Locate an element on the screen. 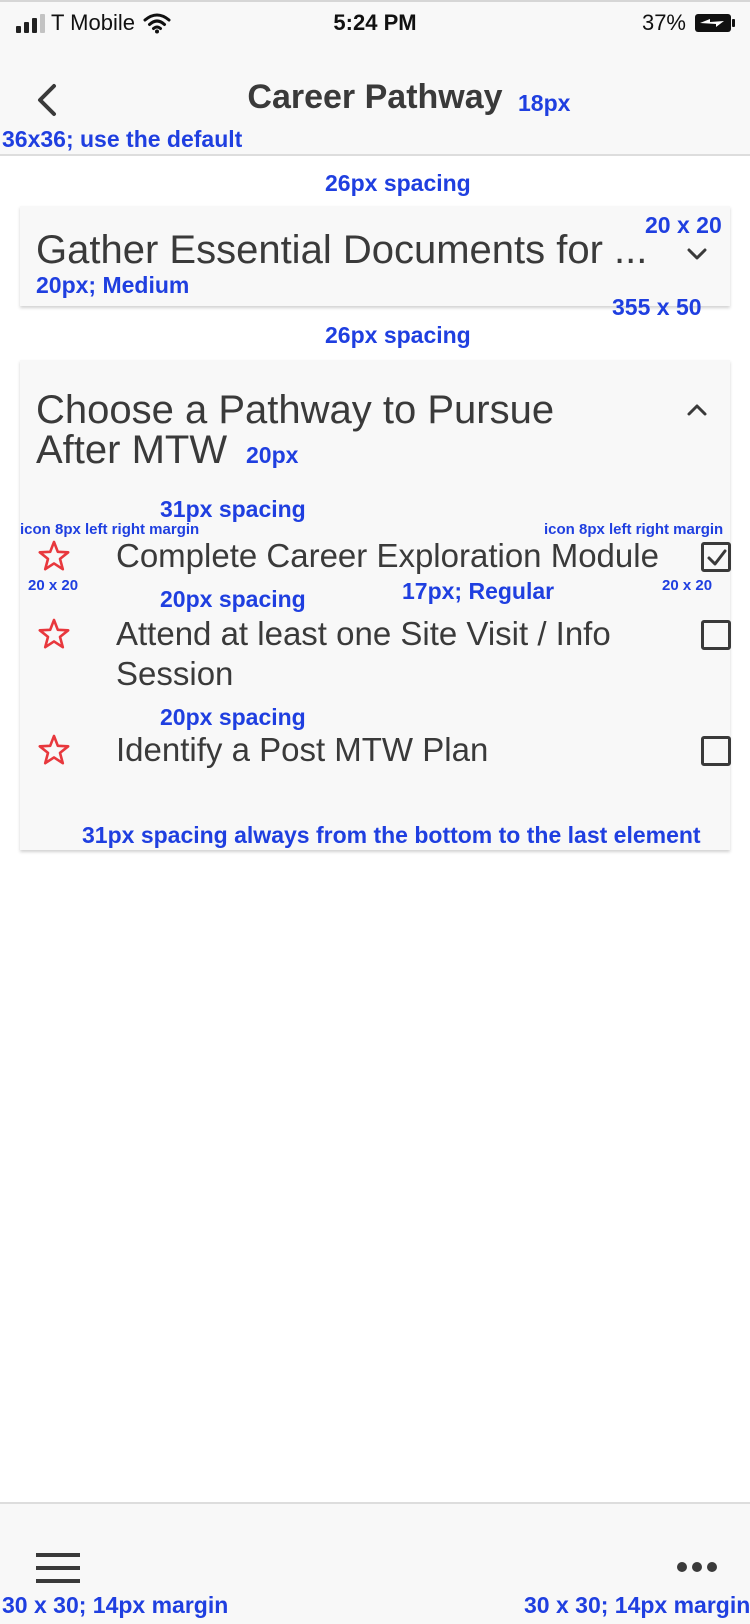 Image resolution: width=750 pixels, height=1624 pixels. annotation-icon-margin-right: icon 8px left right margin is located at coordinates (634, 529).